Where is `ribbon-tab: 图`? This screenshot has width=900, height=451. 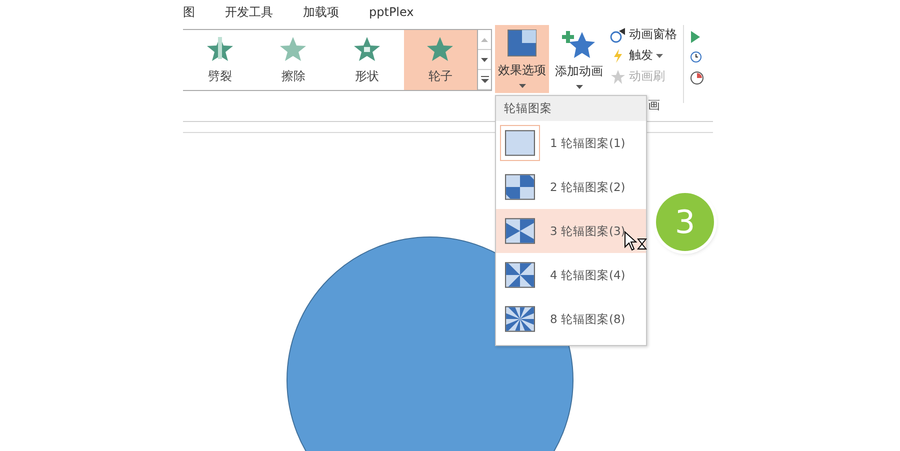
ribbon-tab: 图 is located at coordinates (189, 12).